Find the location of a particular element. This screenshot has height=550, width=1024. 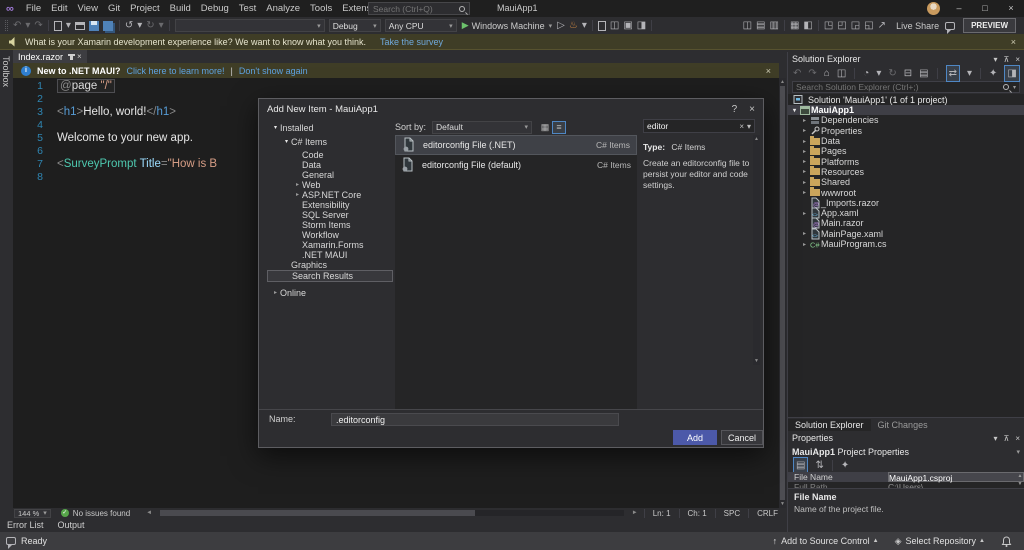

tree-item-platforms: ▸ Platforms is located at coordinates (906, 161).